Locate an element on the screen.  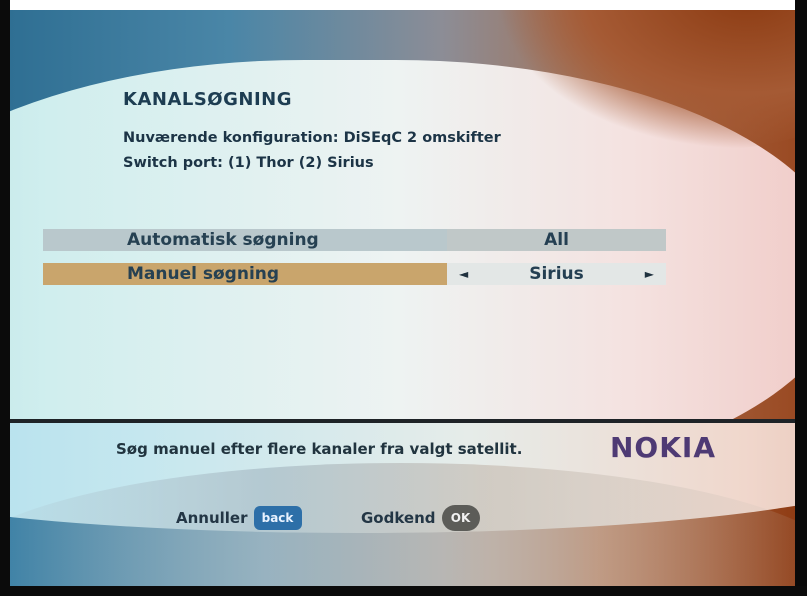
cancel-button: Annuller back is located at coordinates (239, 518).